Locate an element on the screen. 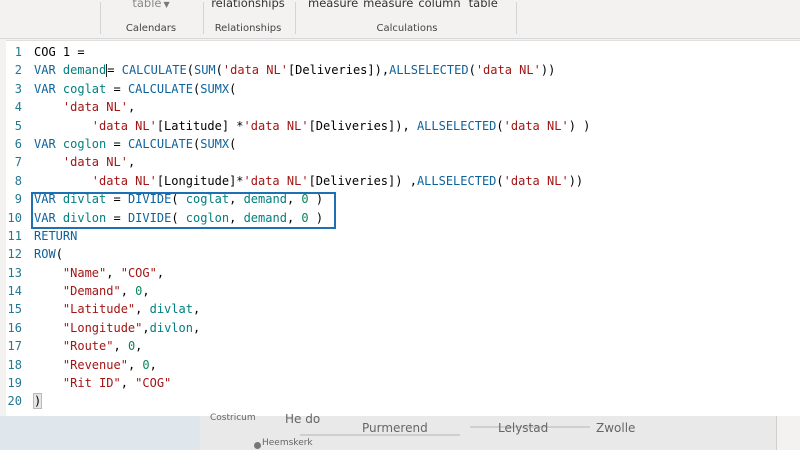 The height and width of the screenshot is (450, 800). map-label-heemskerk: Heemskerk is located at coordinates (287, 443).